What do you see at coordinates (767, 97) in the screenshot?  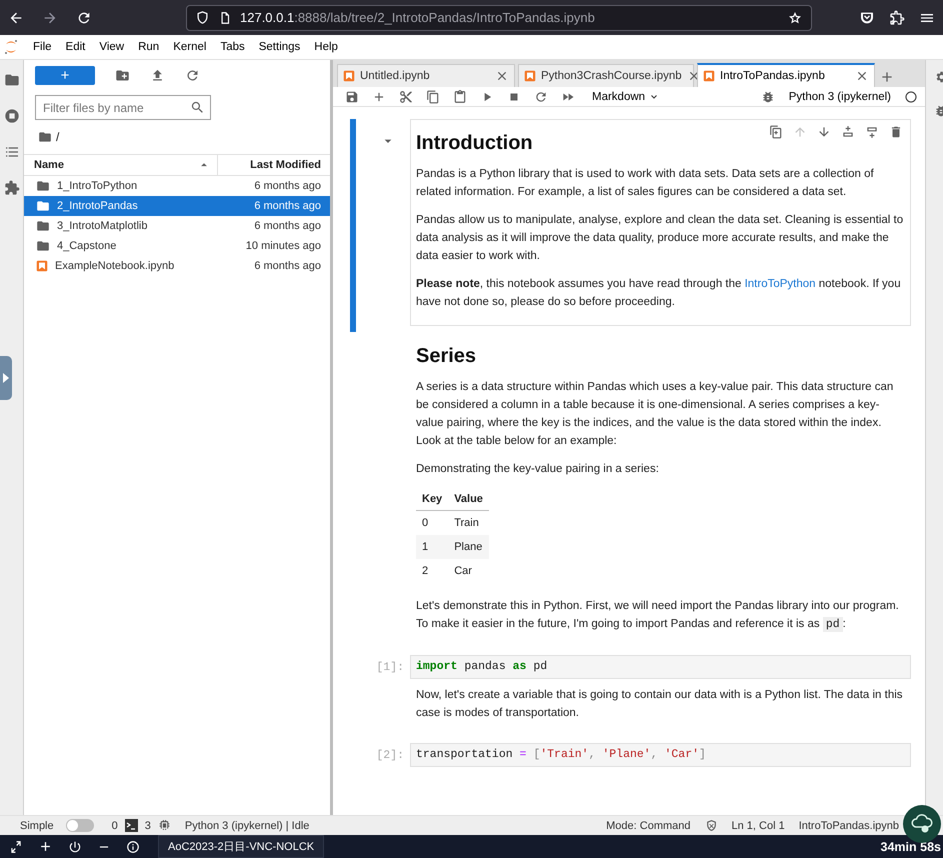 I see `debugger-bug-icon` at bounding box center [767, 97].